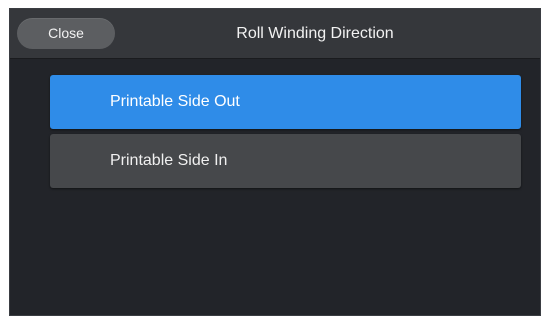  Describe the element at coordinates (66, 33) in the screenshot. I see `close-button: Close` at that location.